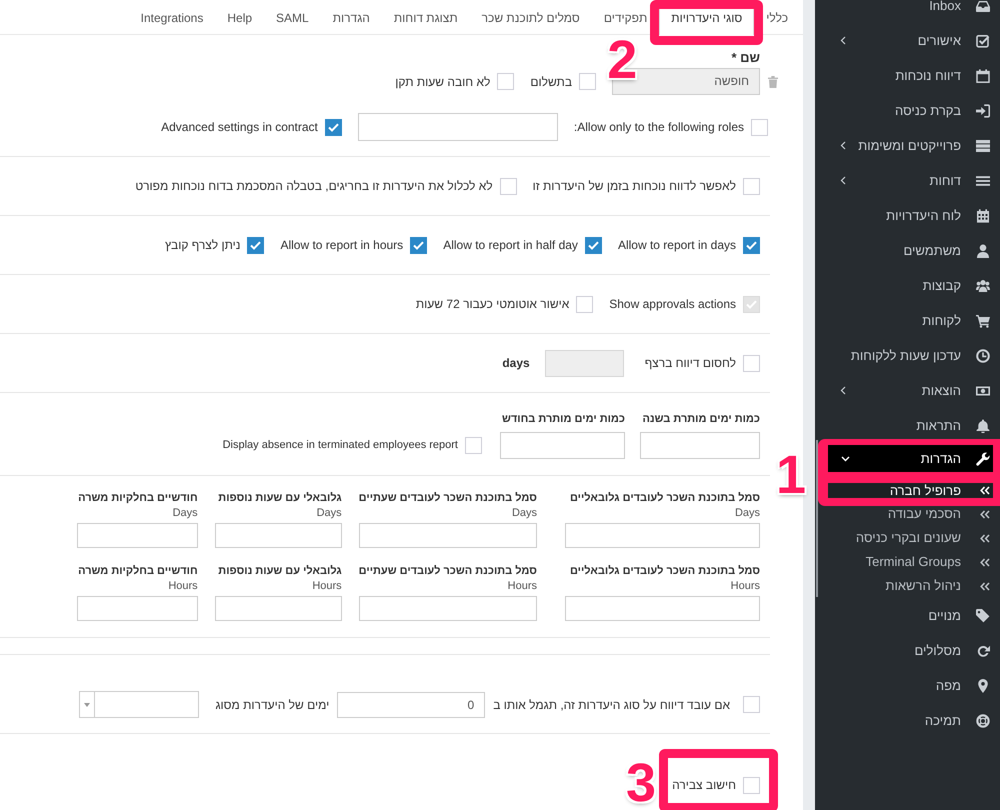 The height and width of the screenshot is (810, 1000). Describe the element at coordinates (641, 783) in the screenshot. I see `callout-number: 3` at that location.